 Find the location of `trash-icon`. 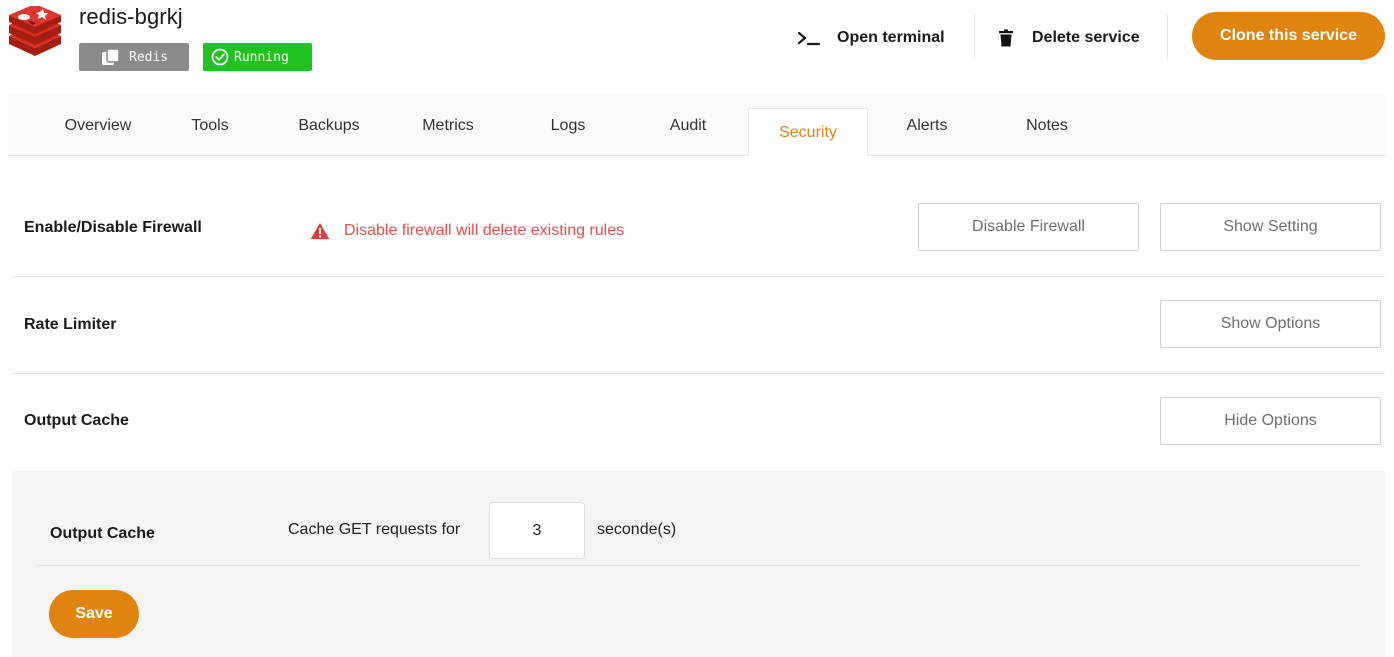

trash-icon is located at coordinates (1006, 38).